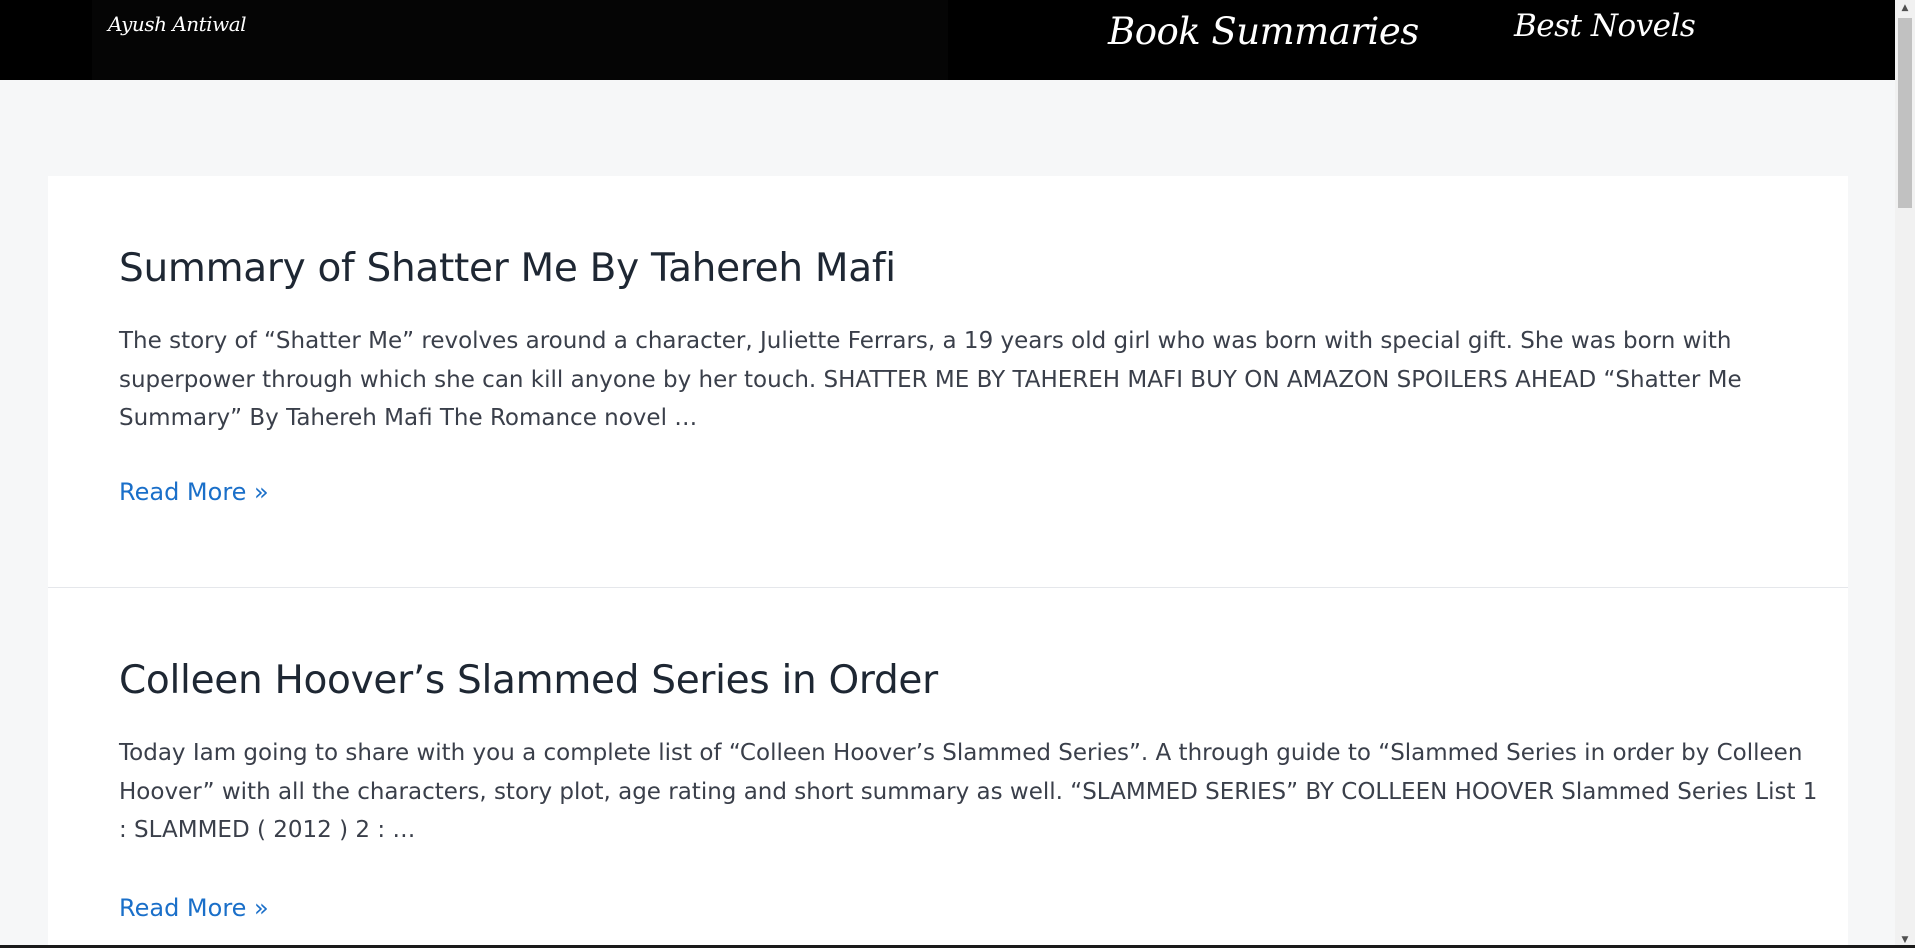 The image size is (1915, 948). Describe the element at coordinates (1905, 113) in the screenshot. I see `scrollbar-thumb` at that location.